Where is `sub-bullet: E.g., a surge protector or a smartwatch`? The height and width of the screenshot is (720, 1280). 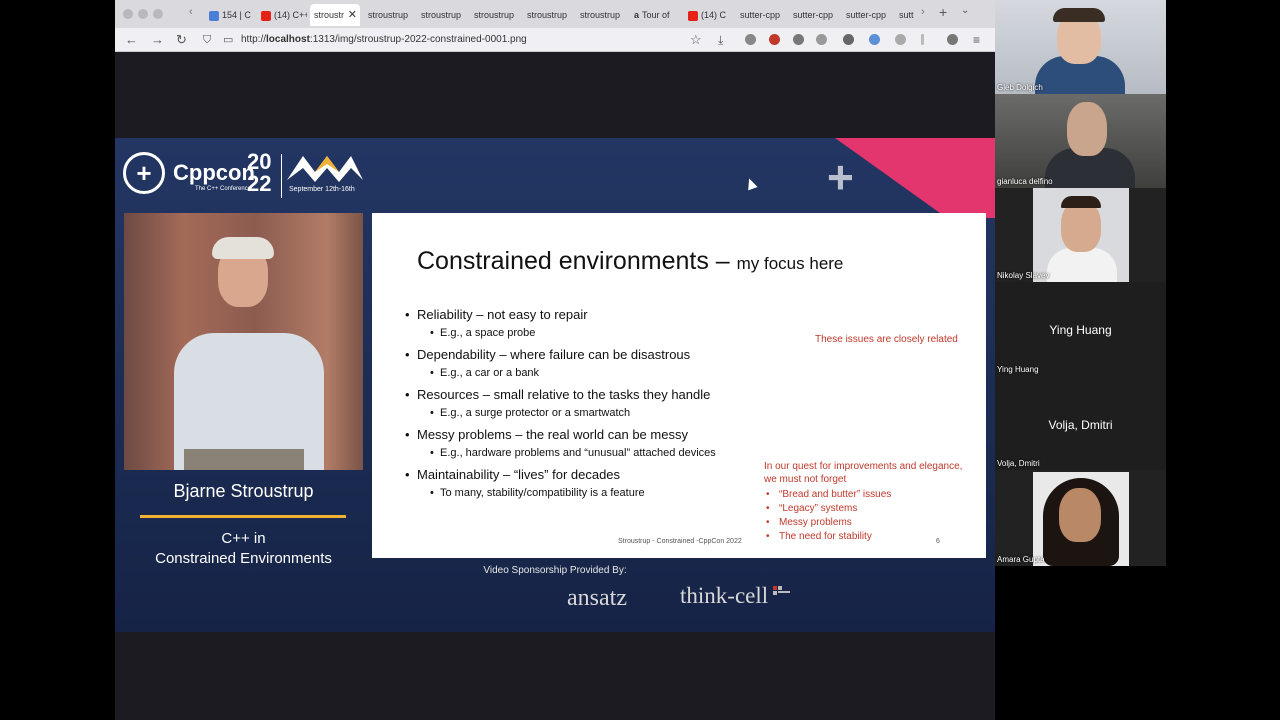 sub-bullet: E.g., a surge protector or a smartwatch is located at coordinates (530, 413).